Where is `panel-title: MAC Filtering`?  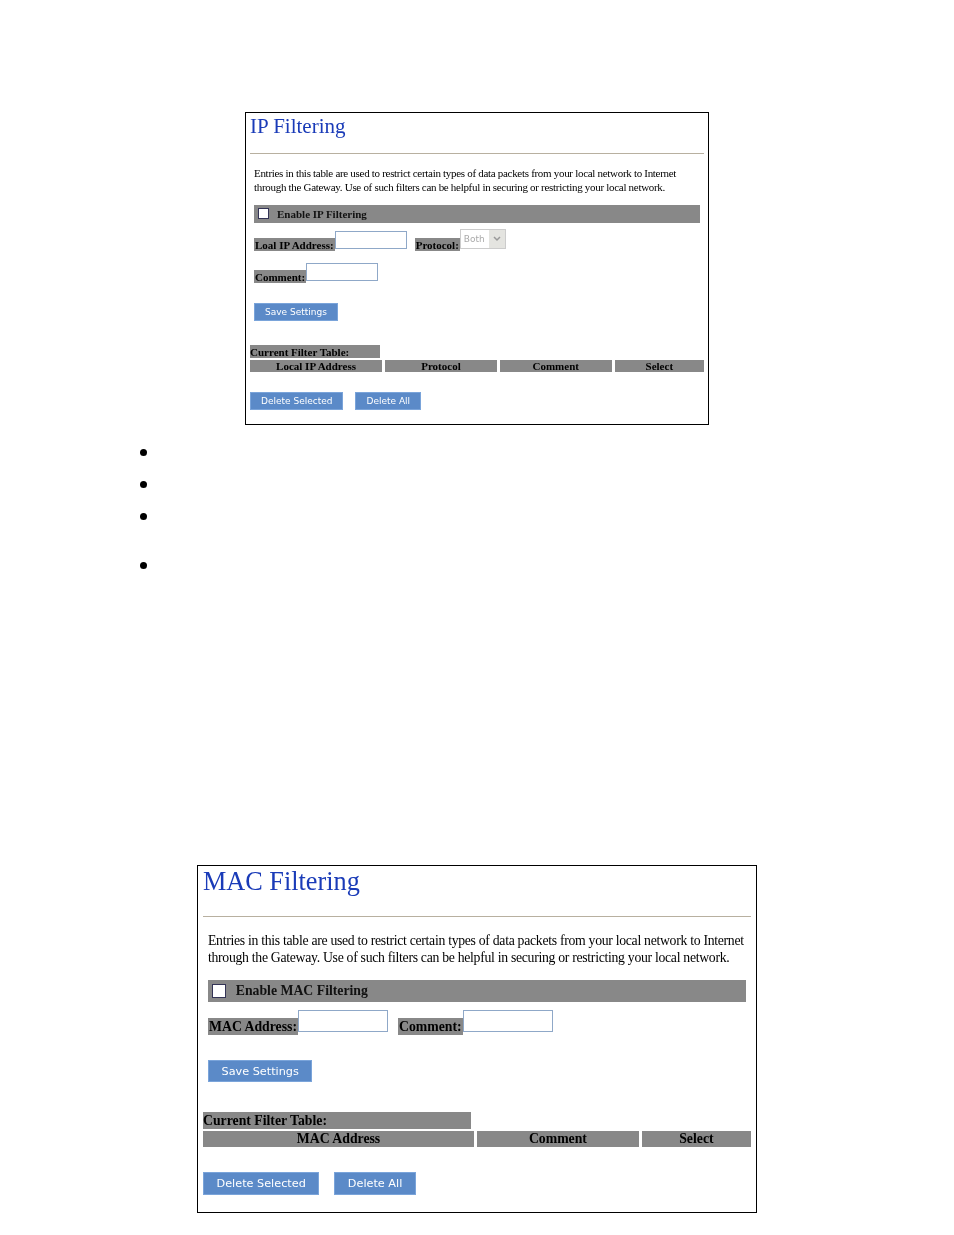 panel-title: MAC Filtering is located at coordinates (282, 883).